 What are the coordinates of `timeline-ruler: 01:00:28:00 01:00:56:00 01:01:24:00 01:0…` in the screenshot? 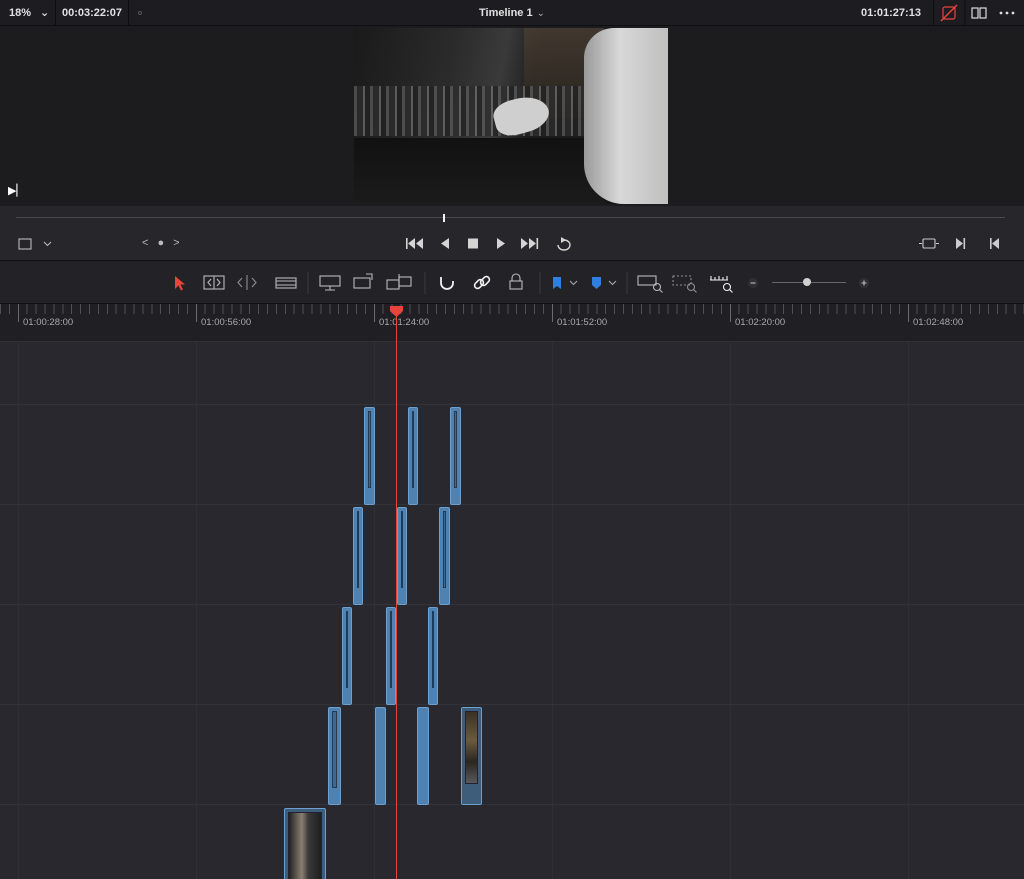 It's located at (512, 323).